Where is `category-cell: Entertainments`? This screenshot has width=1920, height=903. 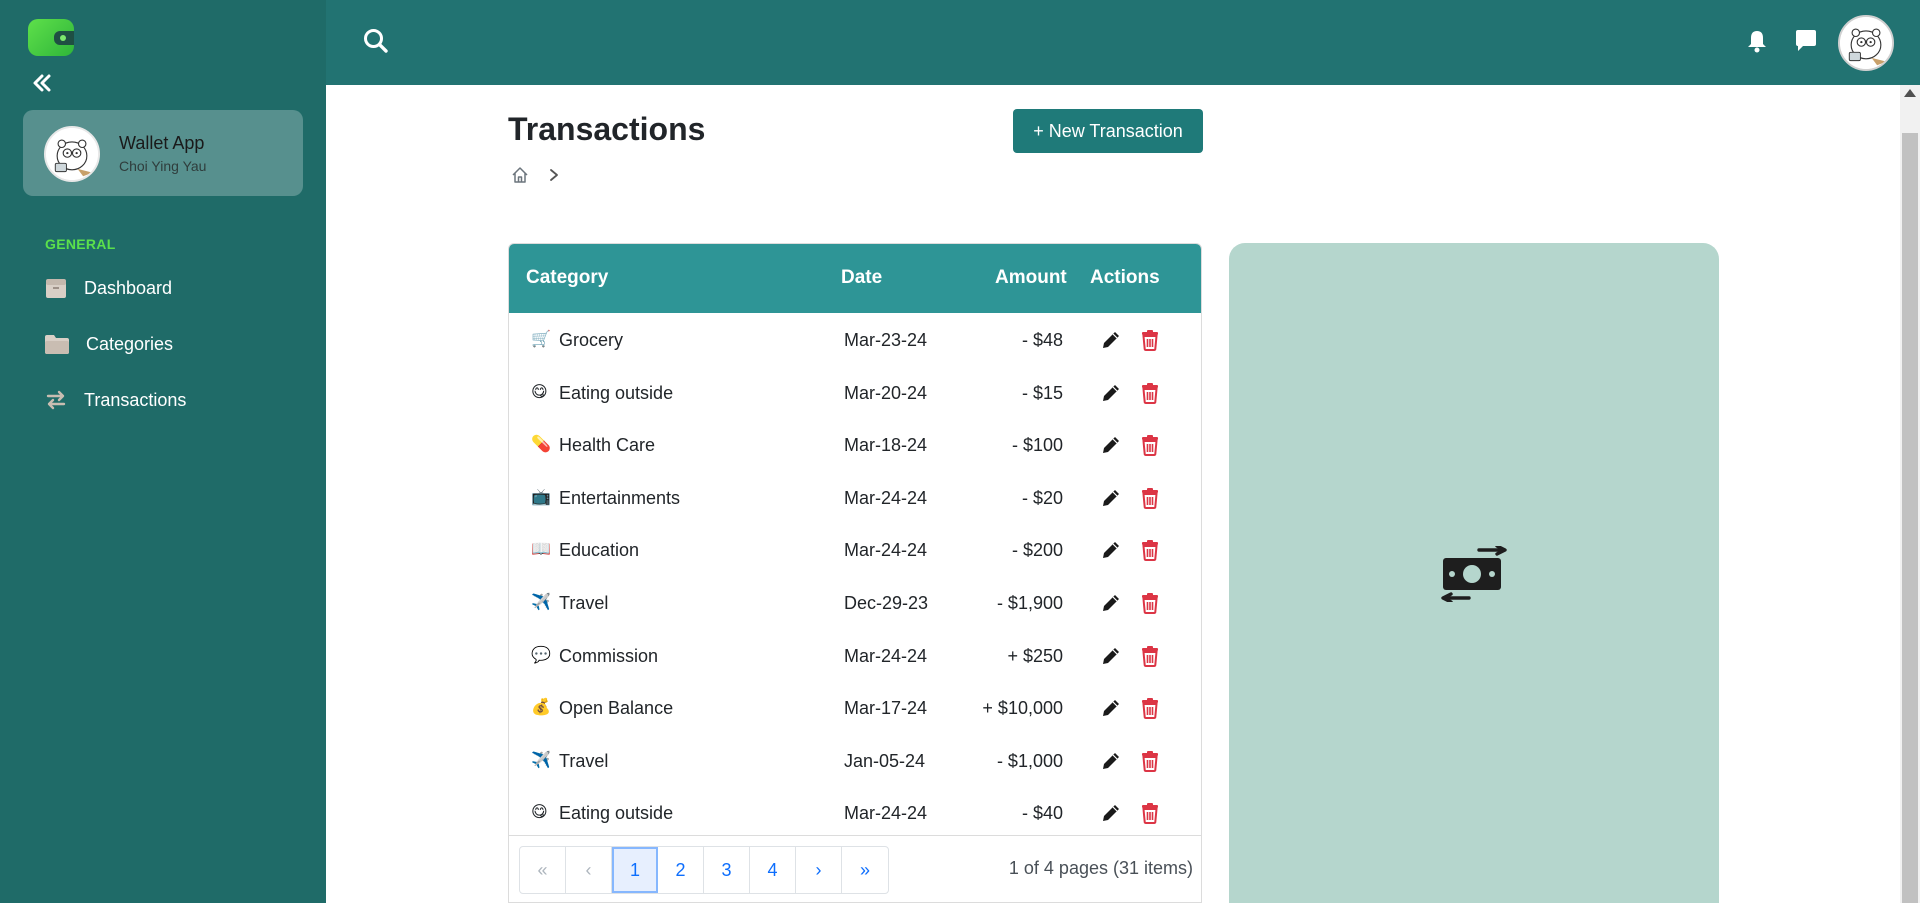
category-cell: Entertainments is located at coordinates (620, 497).